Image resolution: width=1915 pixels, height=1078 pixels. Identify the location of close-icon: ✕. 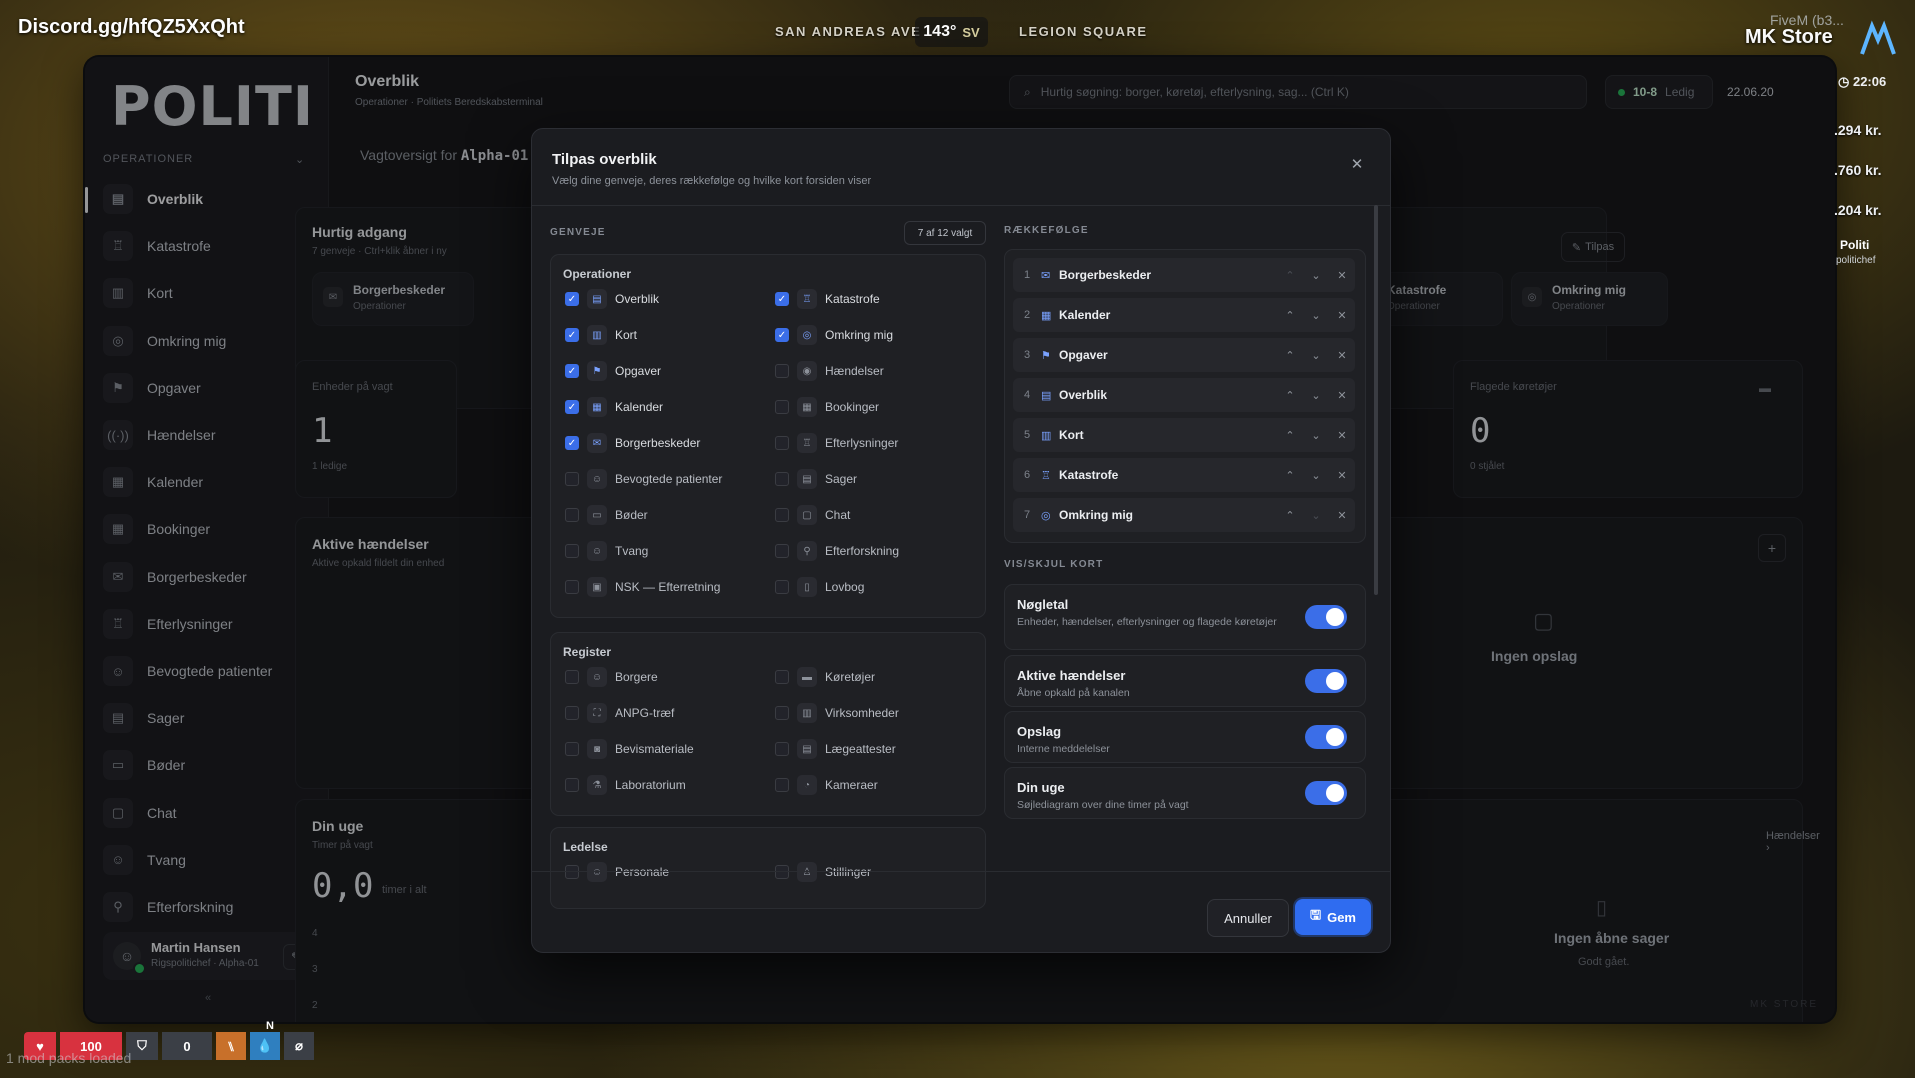
(1357, 165).